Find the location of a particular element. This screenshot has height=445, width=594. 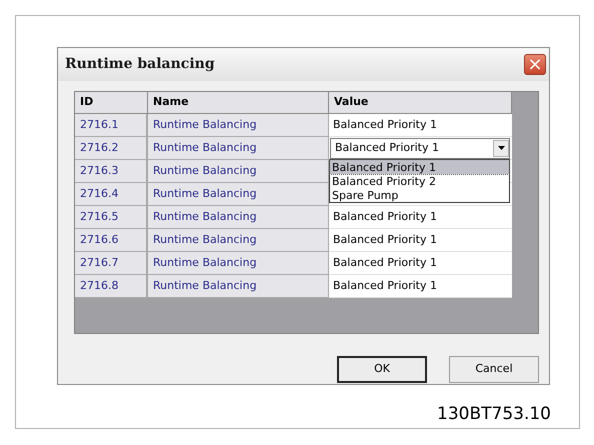

dropdown: Balanced Priority 1 is located at coordinates (420, 148).